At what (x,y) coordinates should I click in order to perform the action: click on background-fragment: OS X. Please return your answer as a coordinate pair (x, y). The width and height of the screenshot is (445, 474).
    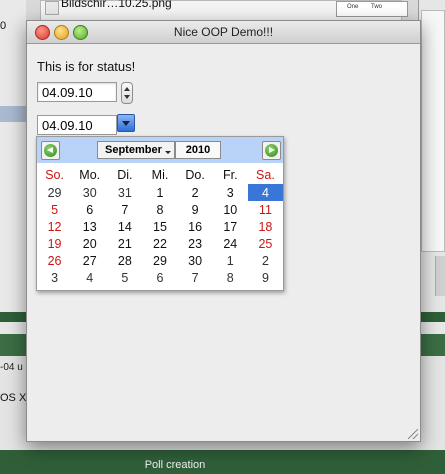
    Looking at the image, I should click on (13, 398).